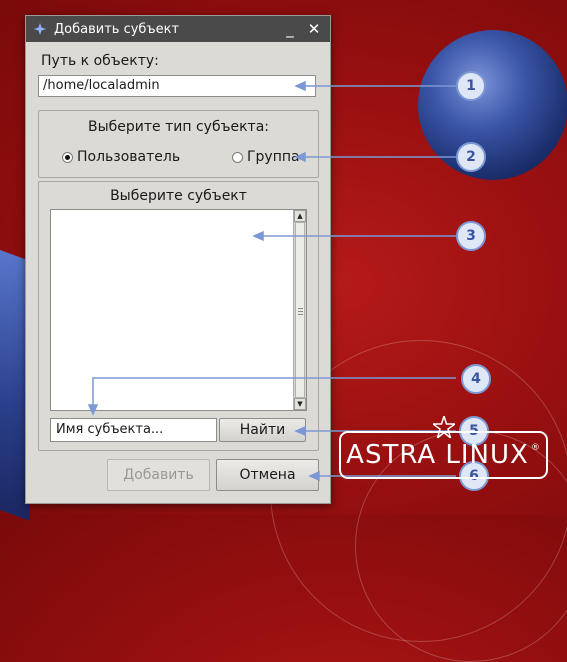  What do you see at coordinates (535, 448) in the screenshot?
I see `logo-reg-mark: ®` at bounding box center [535, 448].